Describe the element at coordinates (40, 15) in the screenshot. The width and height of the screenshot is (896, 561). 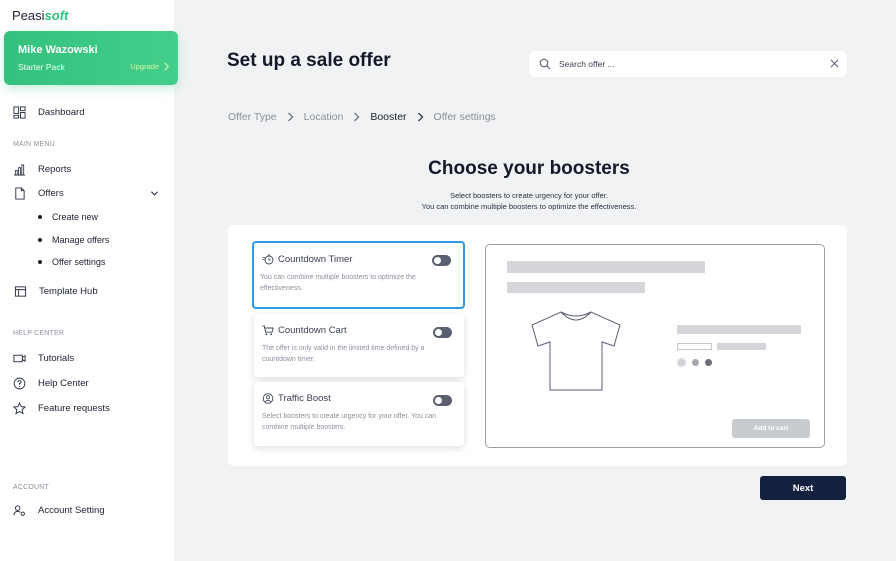
I see `brand-logo: Peasisoft` at that location.